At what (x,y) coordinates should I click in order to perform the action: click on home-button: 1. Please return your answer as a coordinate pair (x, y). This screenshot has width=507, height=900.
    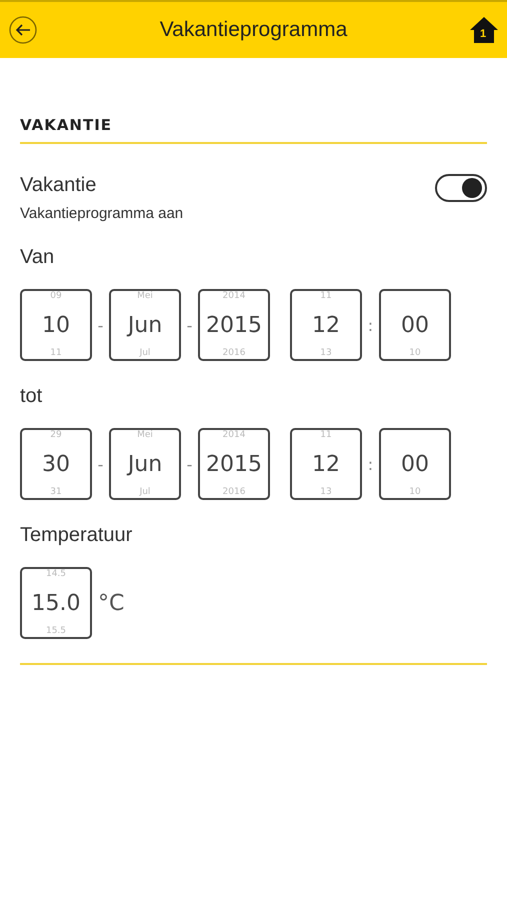
    Looking at the image, I should click on (483, 30).